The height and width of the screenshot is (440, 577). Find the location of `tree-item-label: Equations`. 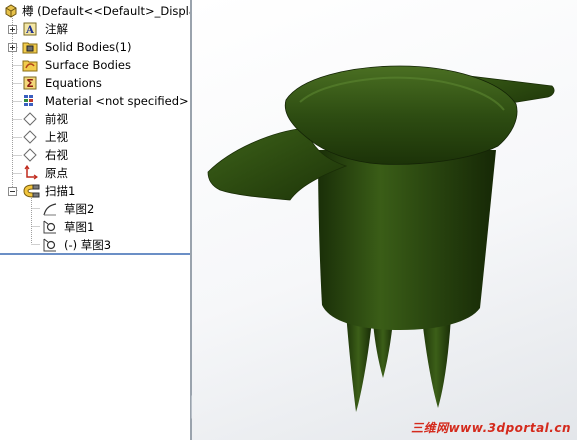

tree-item-label: Equations is located at coordinates (73, 83).